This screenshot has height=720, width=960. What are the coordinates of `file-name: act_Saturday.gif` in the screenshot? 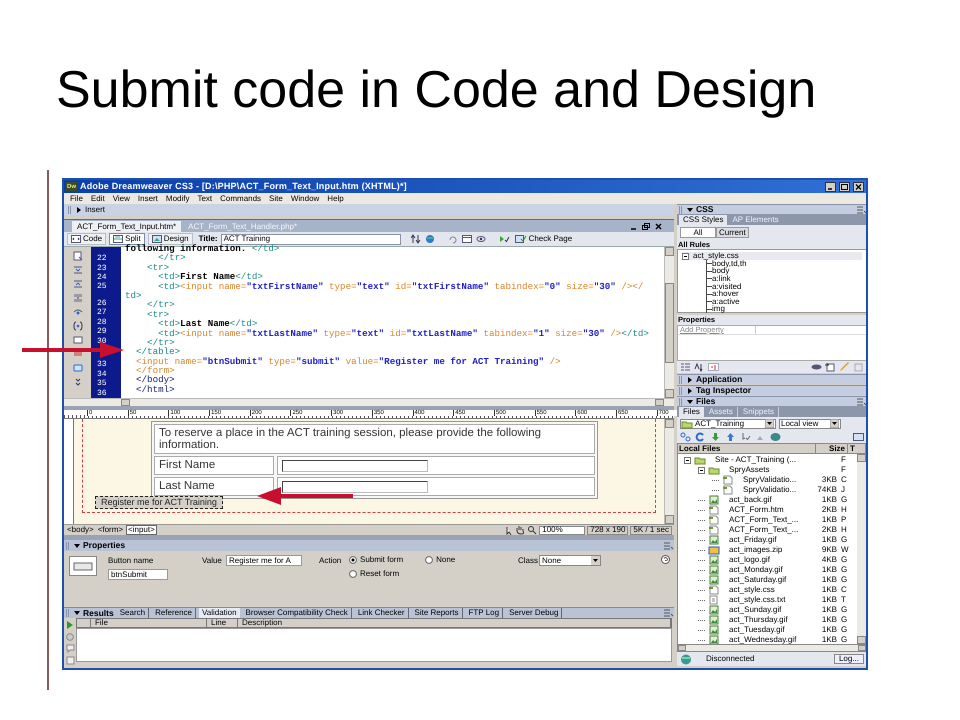 It's located at (757, 580).